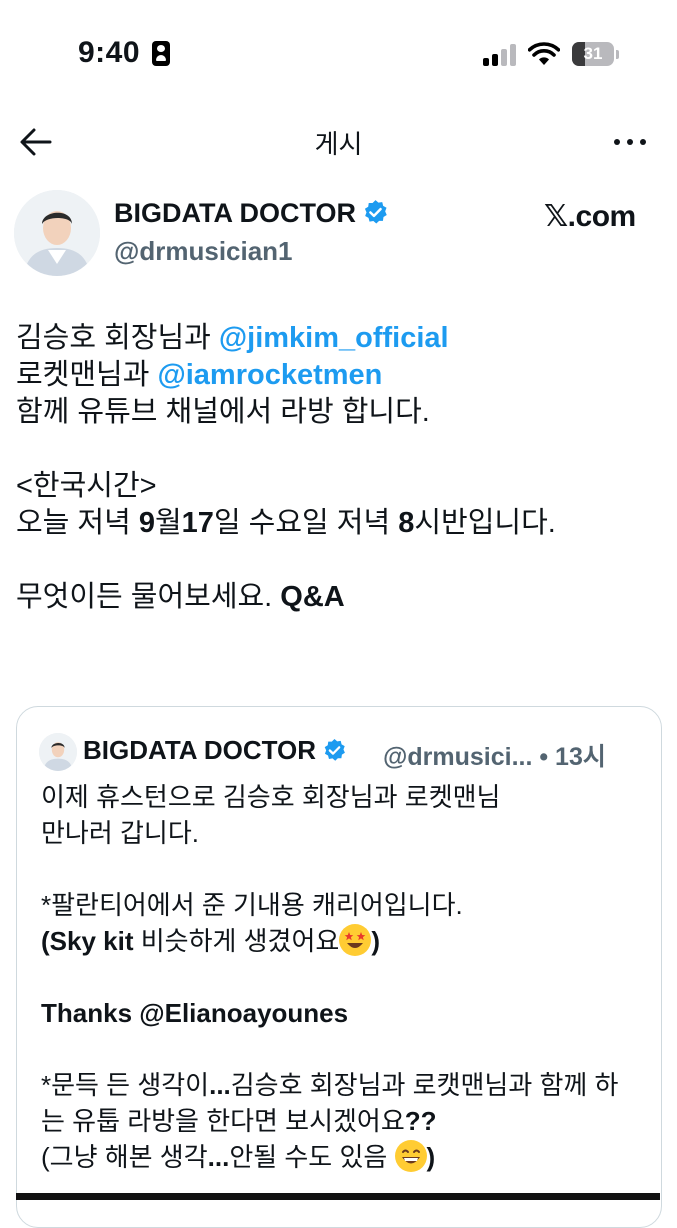 This screenshot has width=677, height=1228. What do you see at coordinates (355, 940) in the screenshot?
I see `star-struck-emoji-icon` at bounding box center [355, 940].